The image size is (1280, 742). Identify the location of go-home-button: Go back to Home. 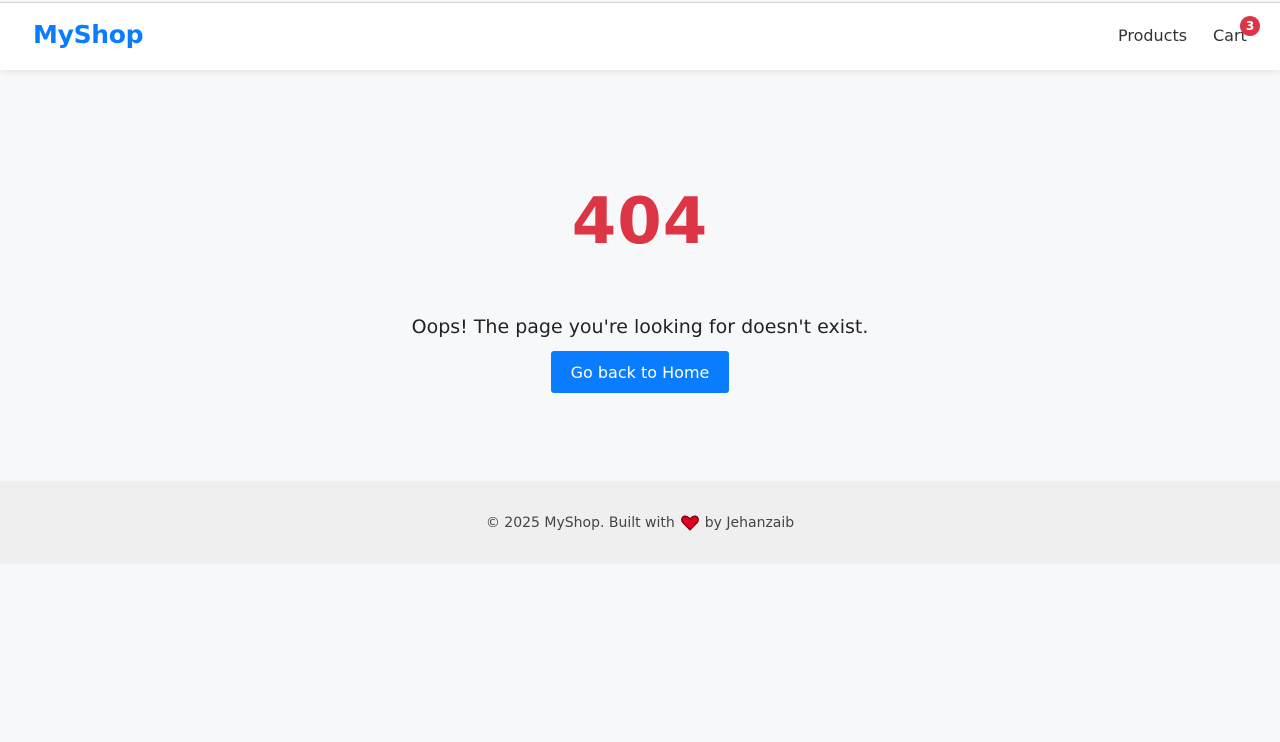
(640, 372).